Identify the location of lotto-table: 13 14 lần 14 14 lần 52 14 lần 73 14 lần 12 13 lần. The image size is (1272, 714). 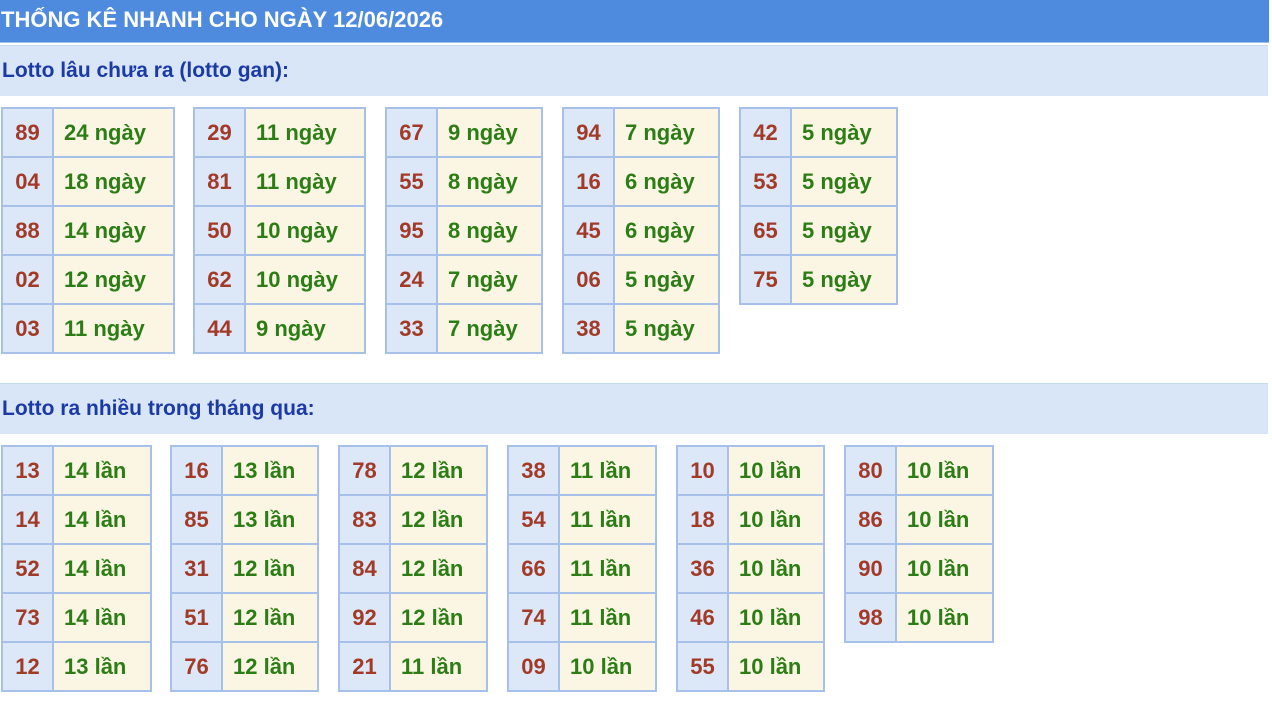
(76, 568).